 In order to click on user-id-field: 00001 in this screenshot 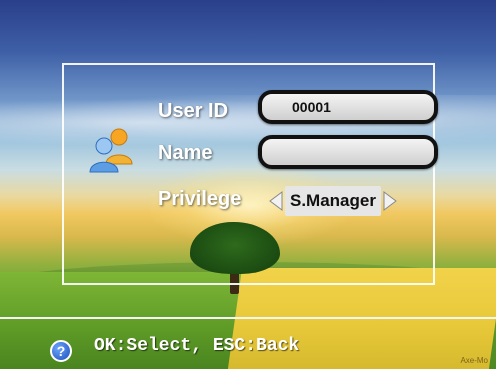, I will do `click(348, 107)`.